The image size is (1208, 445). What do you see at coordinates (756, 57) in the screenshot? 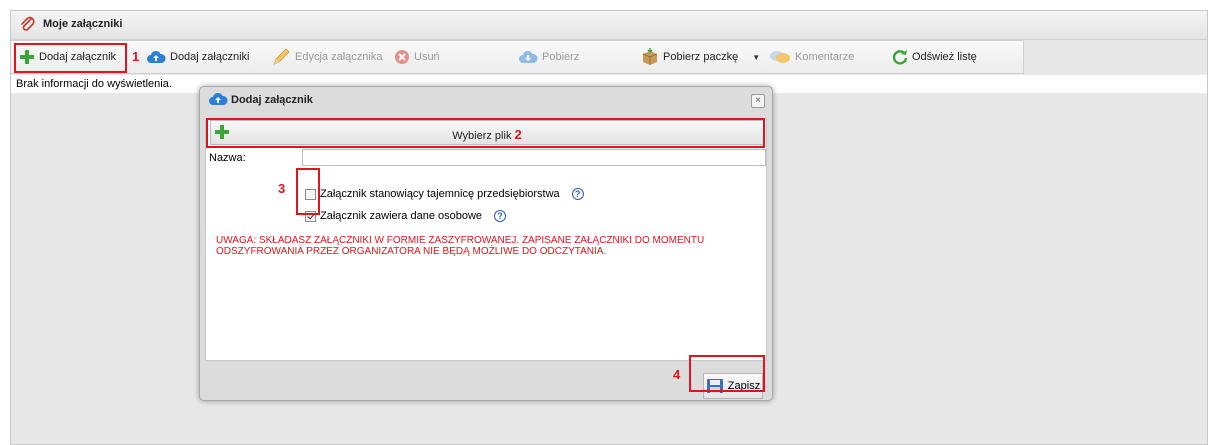
I see `chevron-down-icon: ▼` at bounding box center [756, 57].